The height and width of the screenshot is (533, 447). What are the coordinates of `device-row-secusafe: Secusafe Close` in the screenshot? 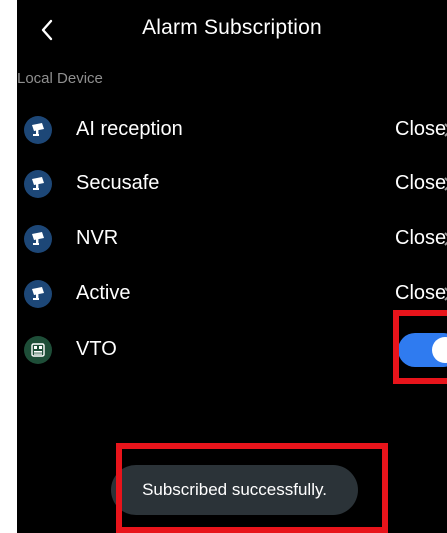 It's located at (232, 184).